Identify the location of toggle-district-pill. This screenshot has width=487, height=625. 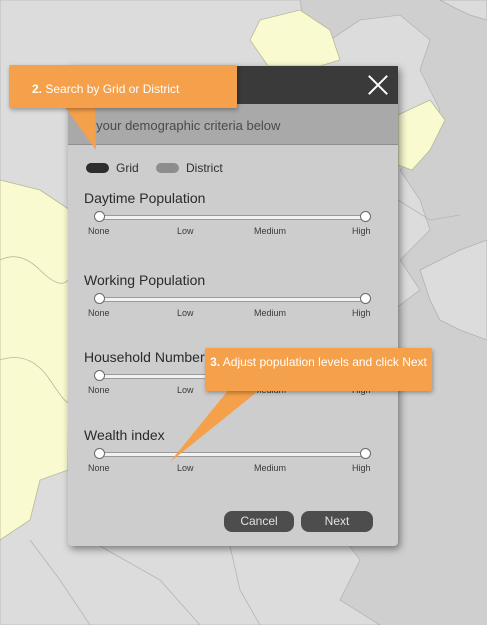
(167, 168).